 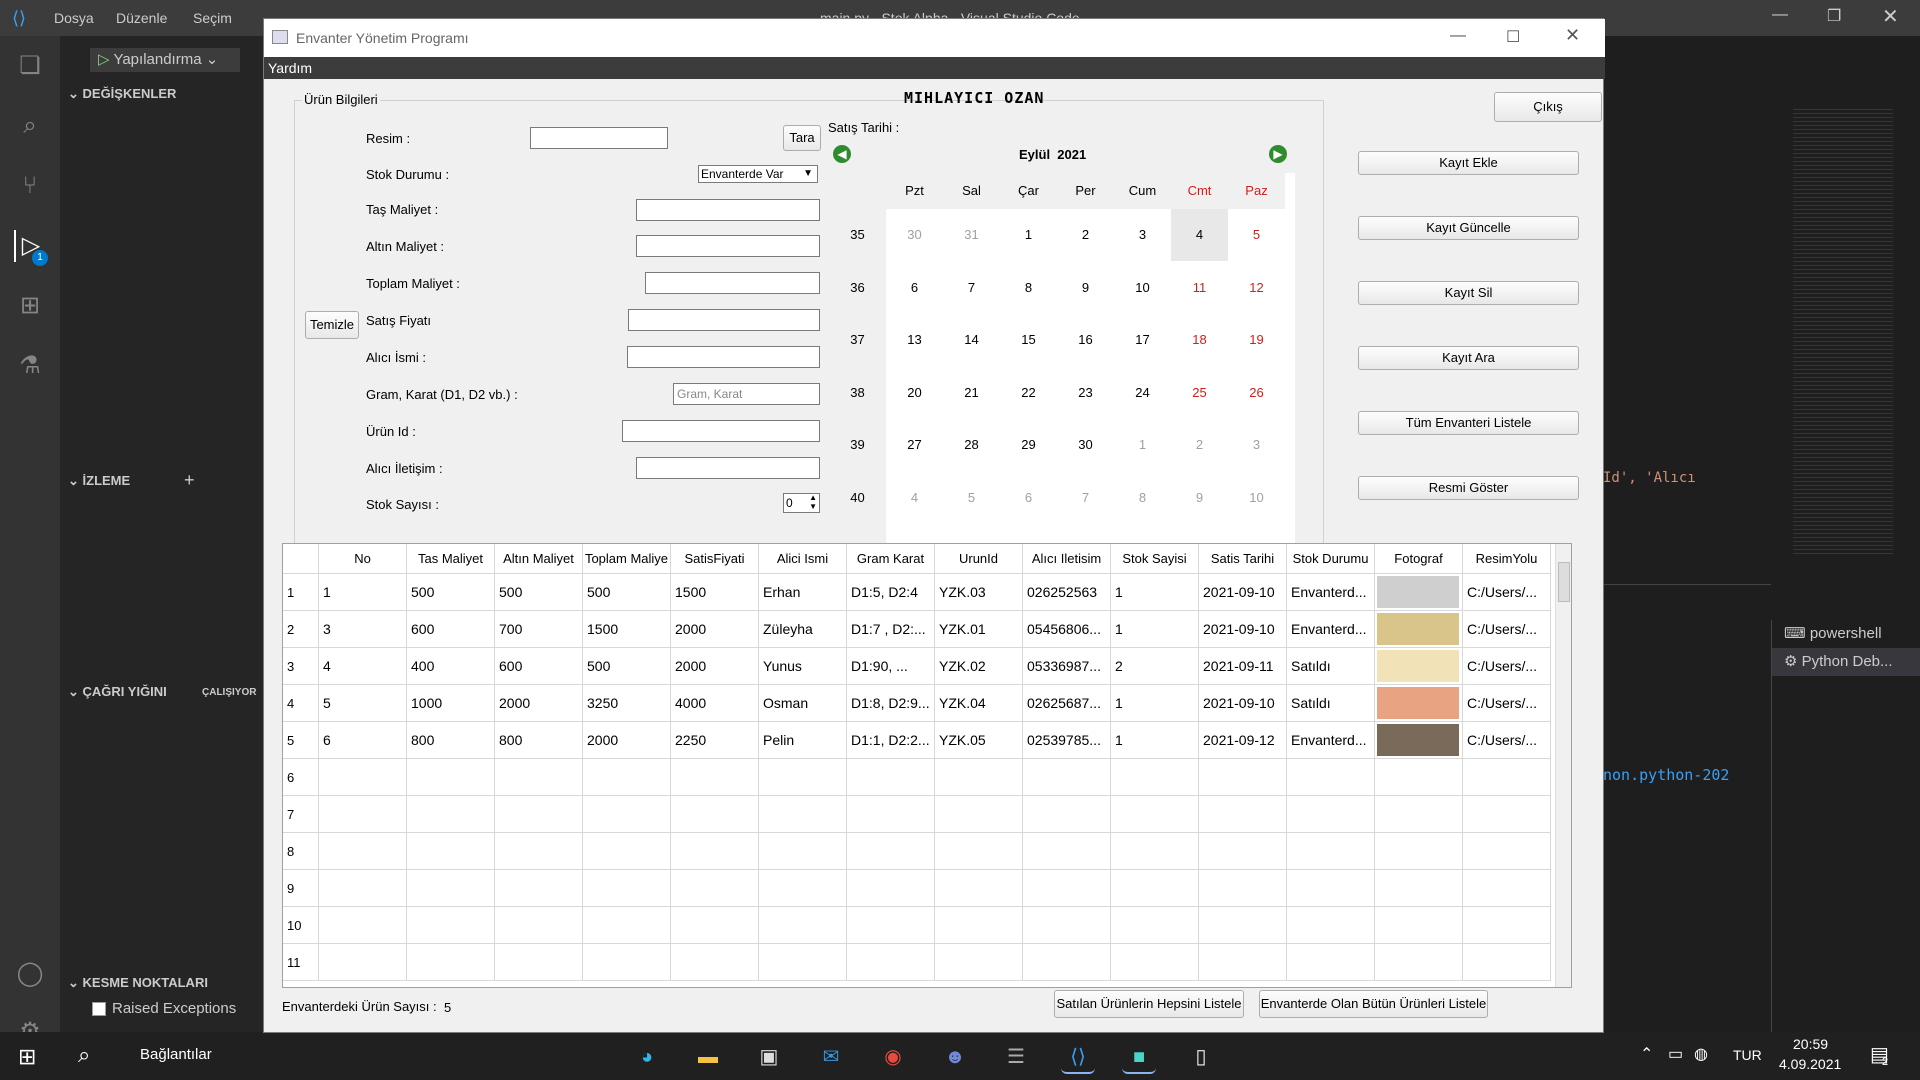 I want to click on table-cell: 2021-09-12, so click(x=1243, y=740).